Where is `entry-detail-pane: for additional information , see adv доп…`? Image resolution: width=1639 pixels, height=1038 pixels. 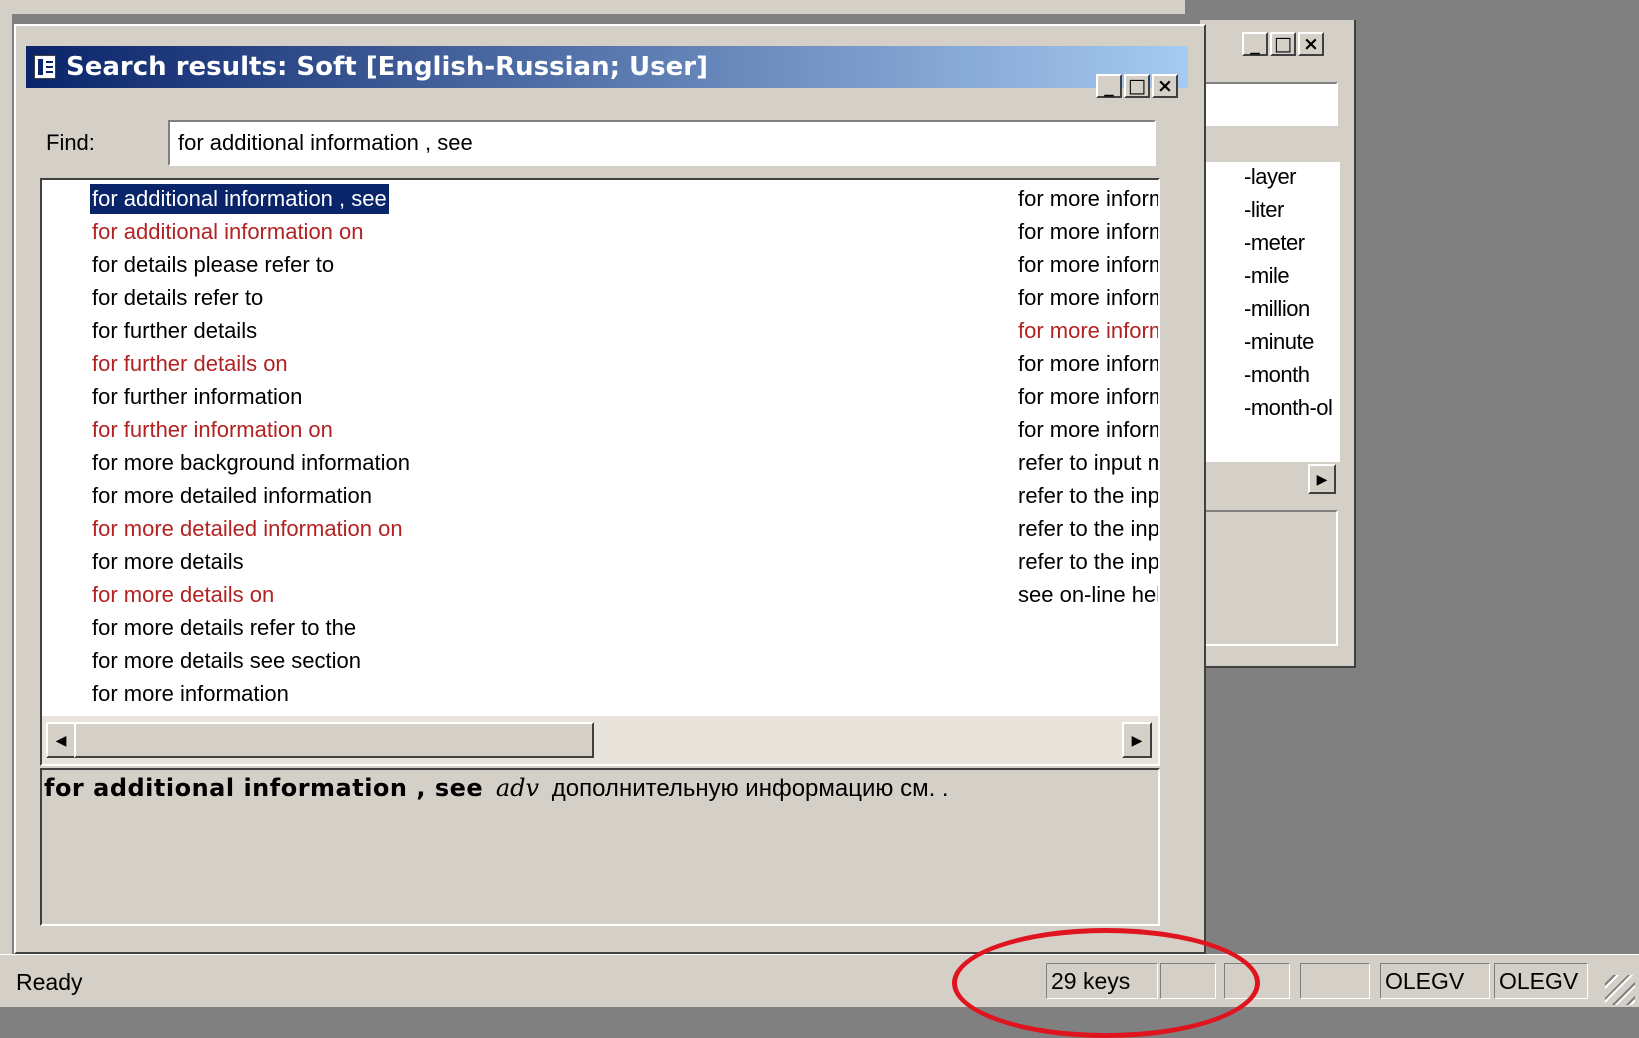 entry-detail-pane: for additional information , see adv доп… is located at coordinates (600, 847).